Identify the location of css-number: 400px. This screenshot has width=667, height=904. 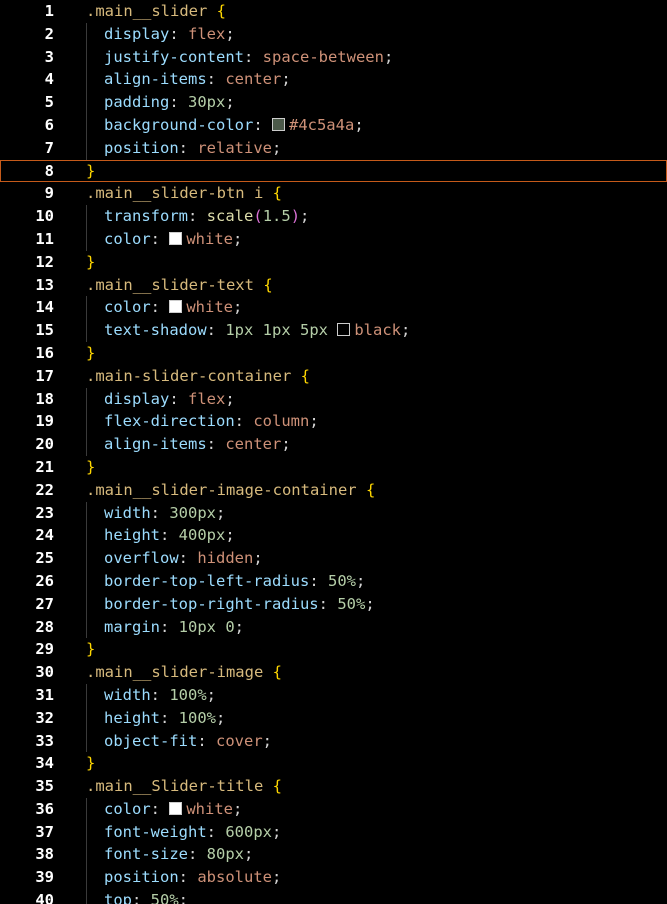
(202, 535).